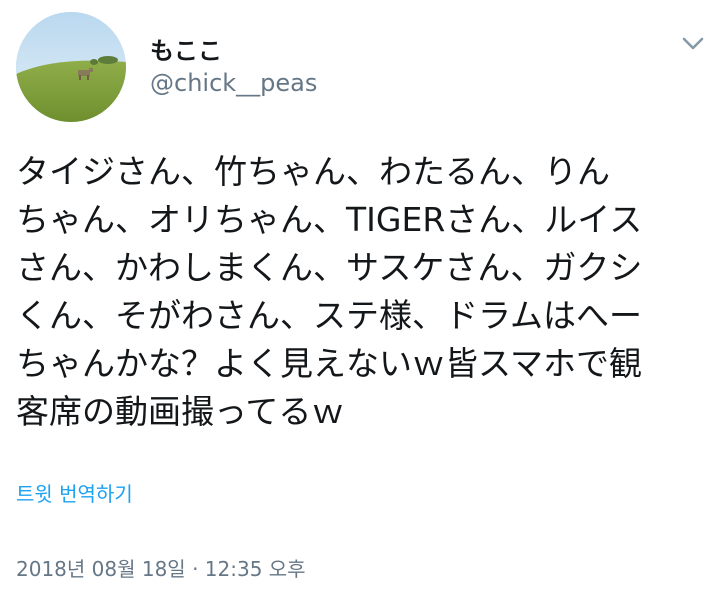  What do you see at coordinates (233, 83) in the screenshot?
I see `user-handle: @chick__peas` at bounding box center [233, 83].